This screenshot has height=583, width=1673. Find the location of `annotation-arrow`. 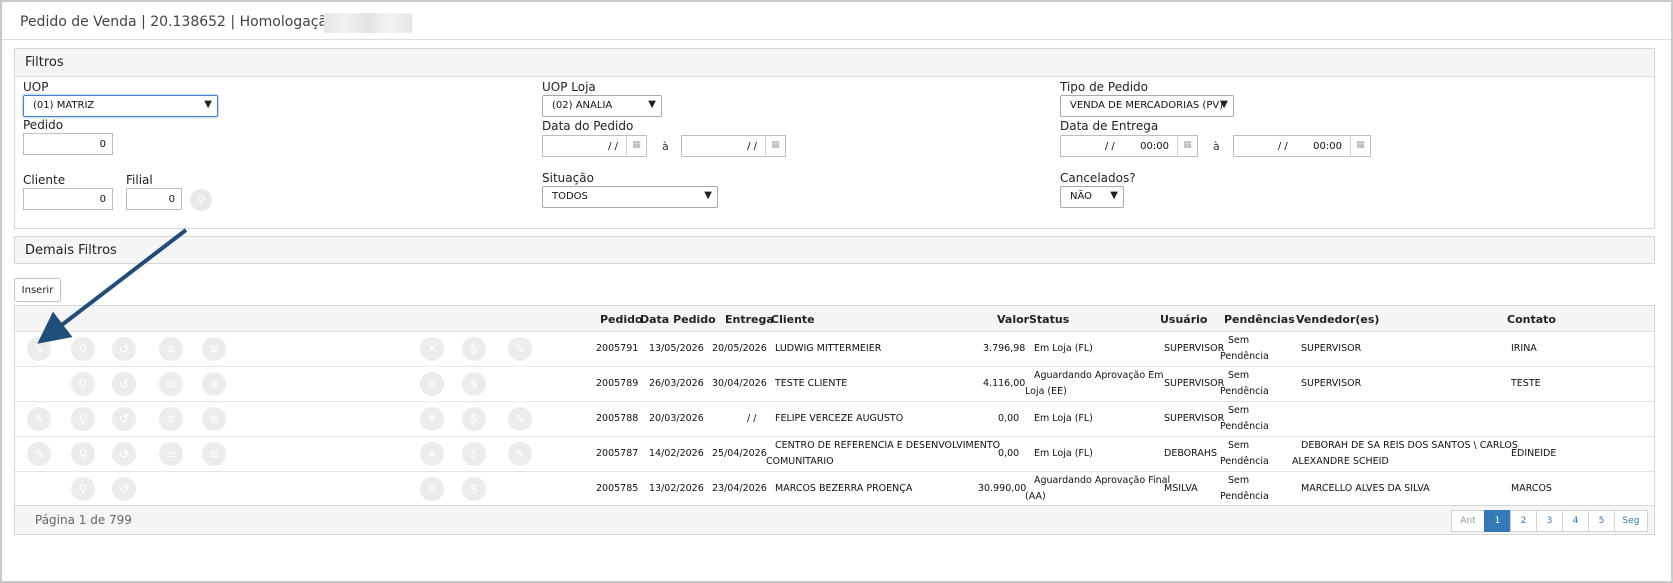

annotation-arrow is located at coordinates (112, 286).